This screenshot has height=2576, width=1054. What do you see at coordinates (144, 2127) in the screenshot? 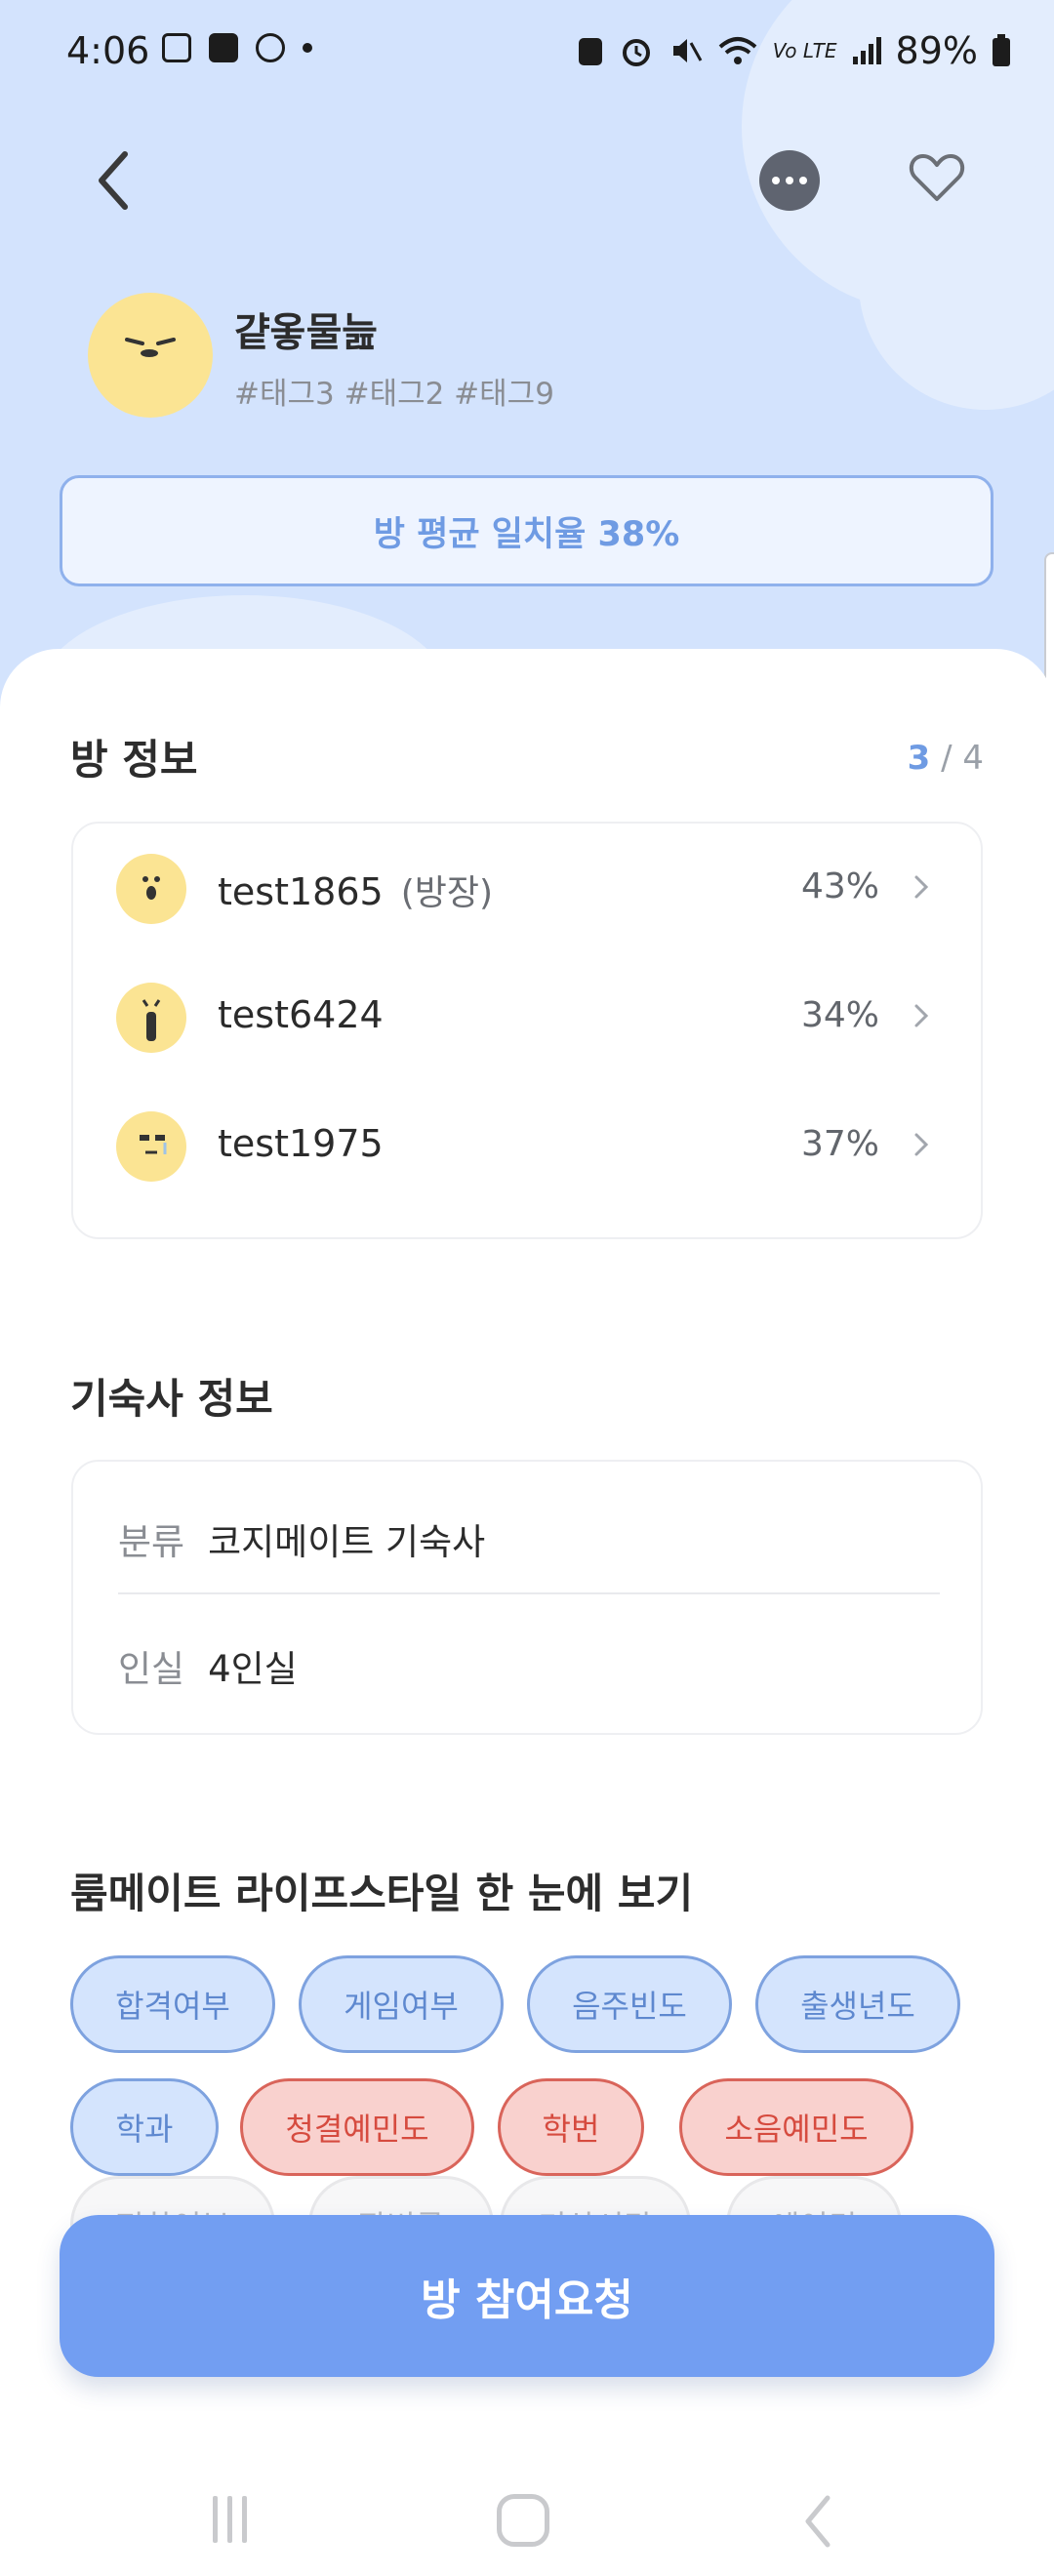
I see `chip: 학과` at bounding box center [144, 2127].